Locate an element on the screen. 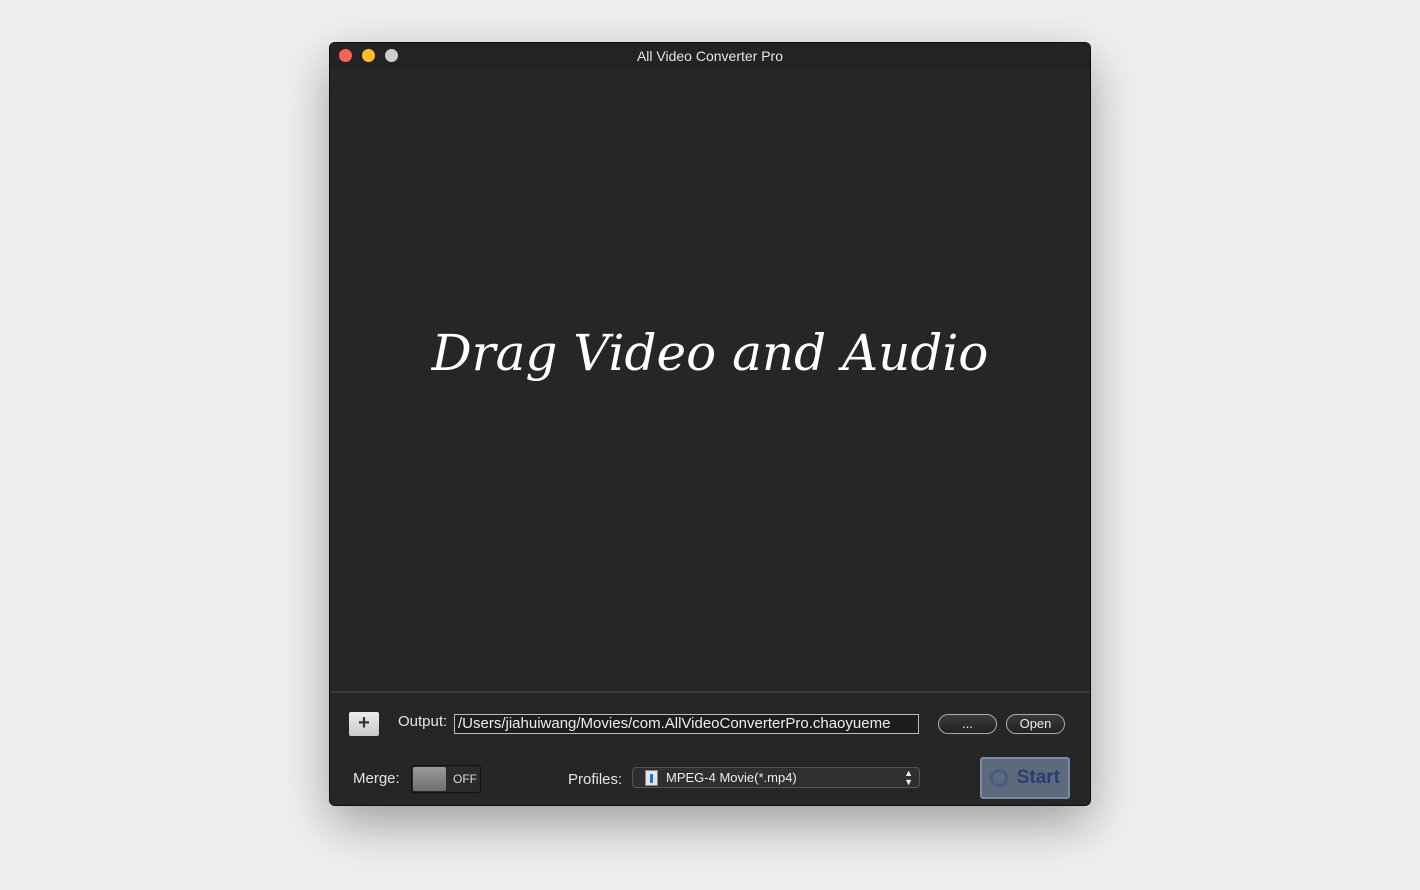  convert-icon is located at coordinates (999, 778).